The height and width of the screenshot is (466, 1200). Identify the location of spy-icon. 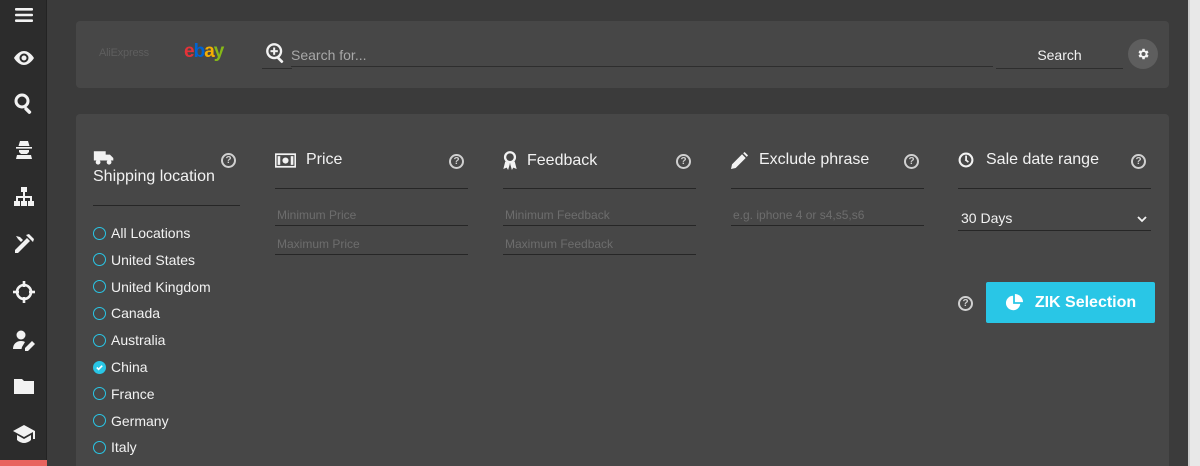
(23, 149).